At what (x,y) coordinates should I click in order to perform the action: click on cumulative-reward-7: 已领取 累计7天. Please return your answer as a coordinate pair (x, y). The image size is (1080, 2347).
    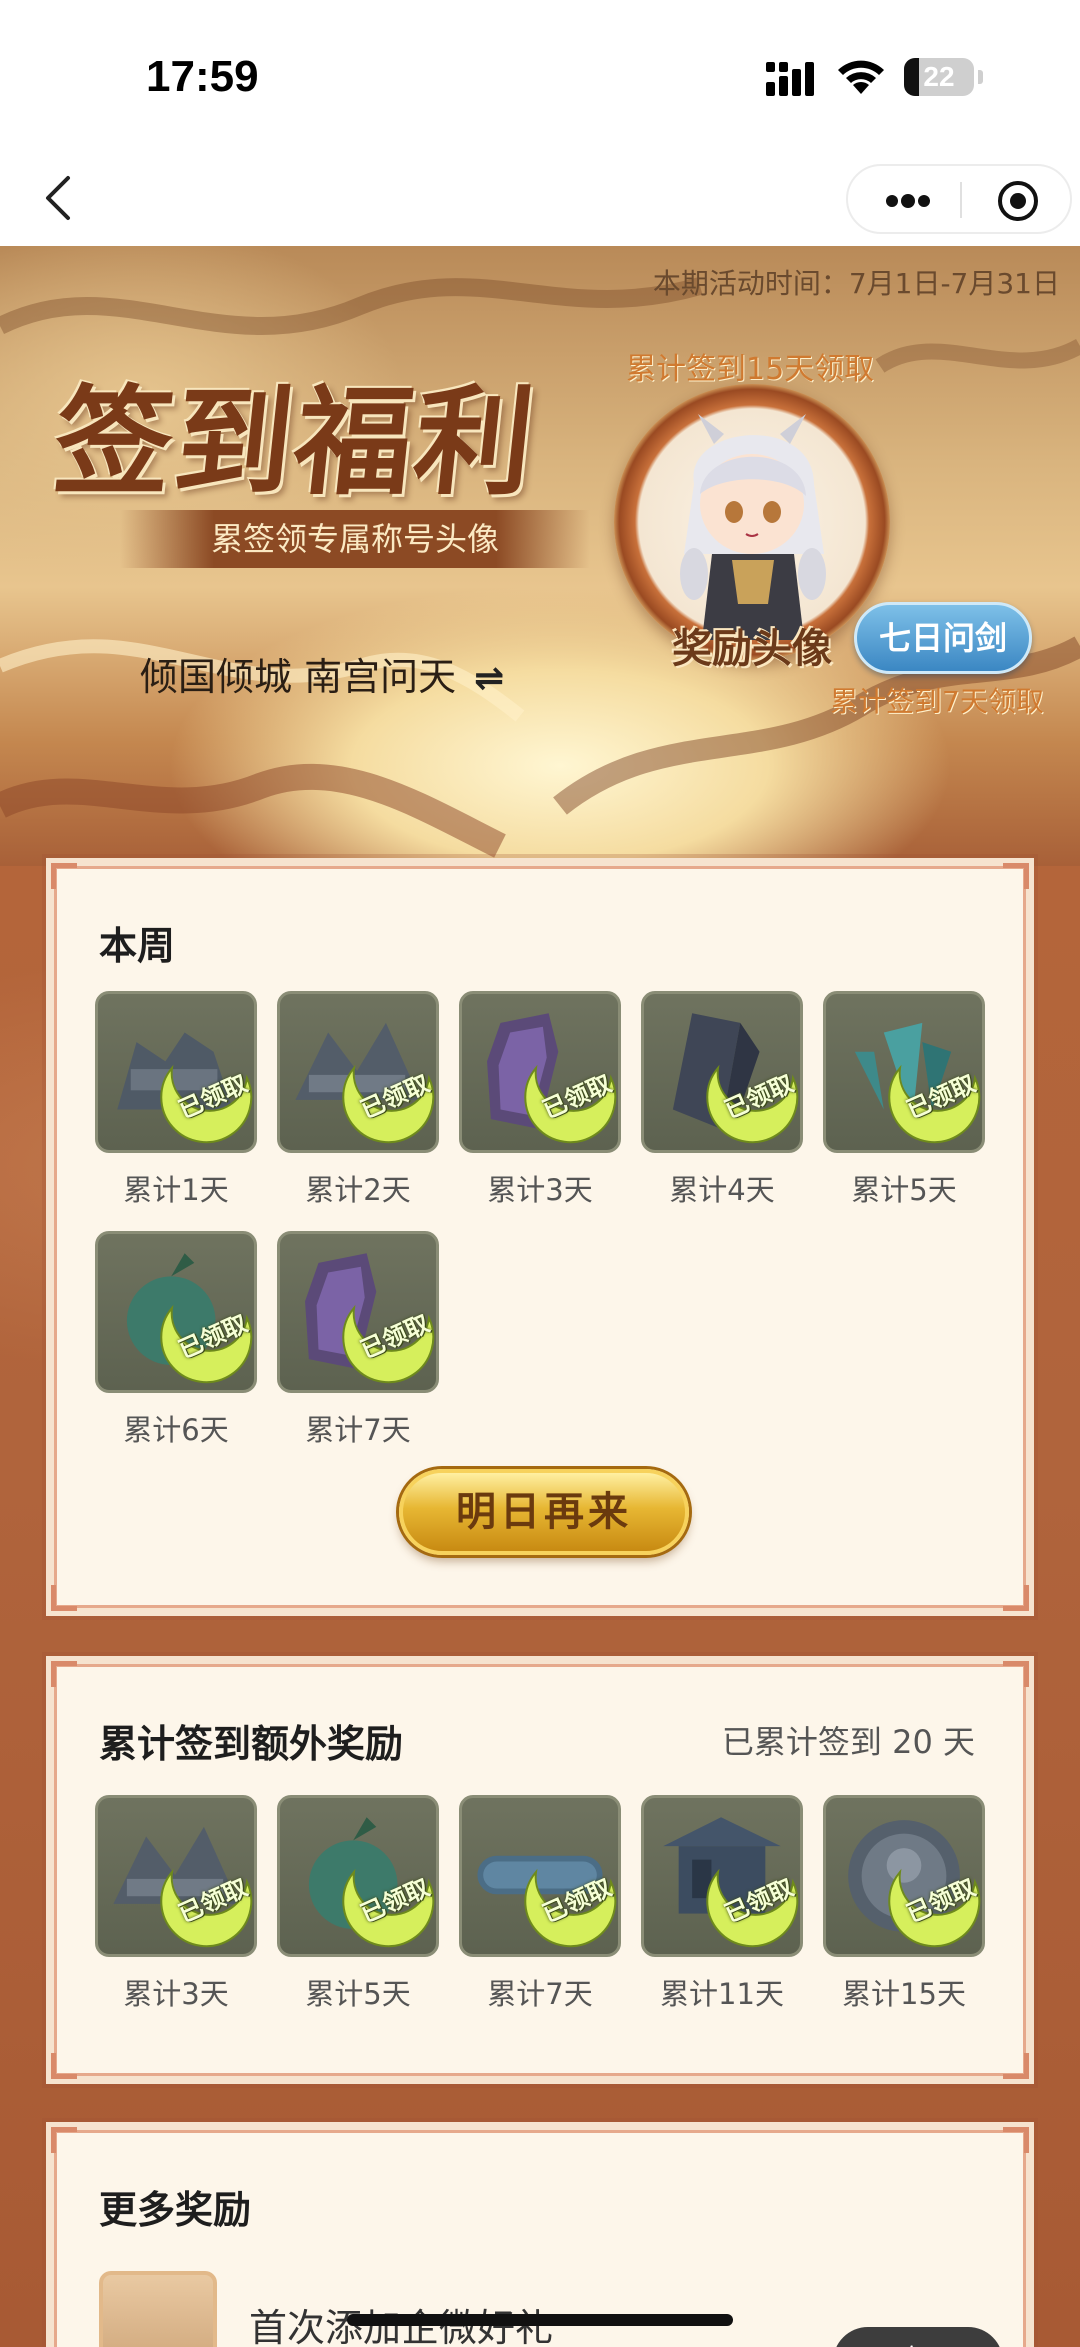
    Looking at the image, I should click on (540, 1904).